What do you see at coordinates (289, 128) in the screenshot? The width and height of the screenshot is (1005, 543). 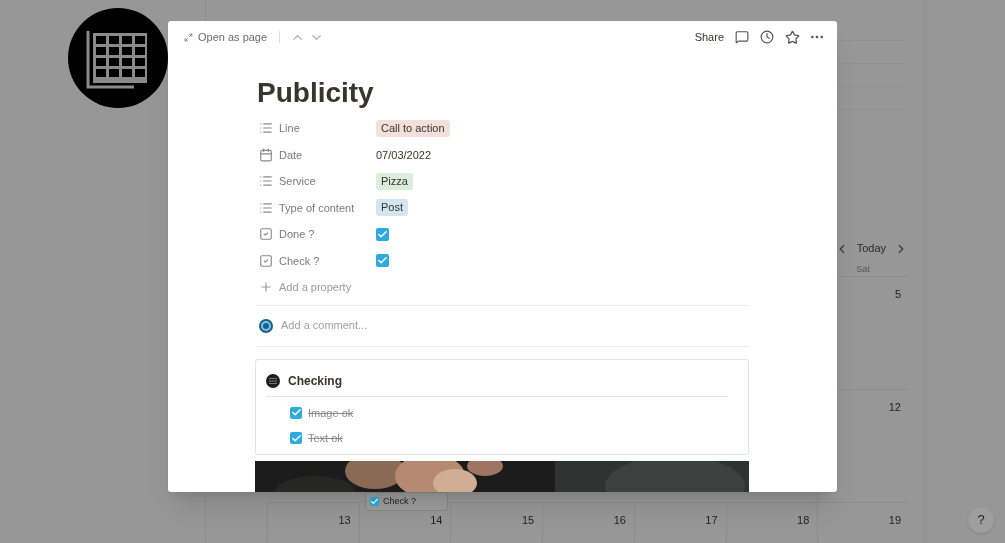 I see `property-name: Line` at bounding box center [289, 128].